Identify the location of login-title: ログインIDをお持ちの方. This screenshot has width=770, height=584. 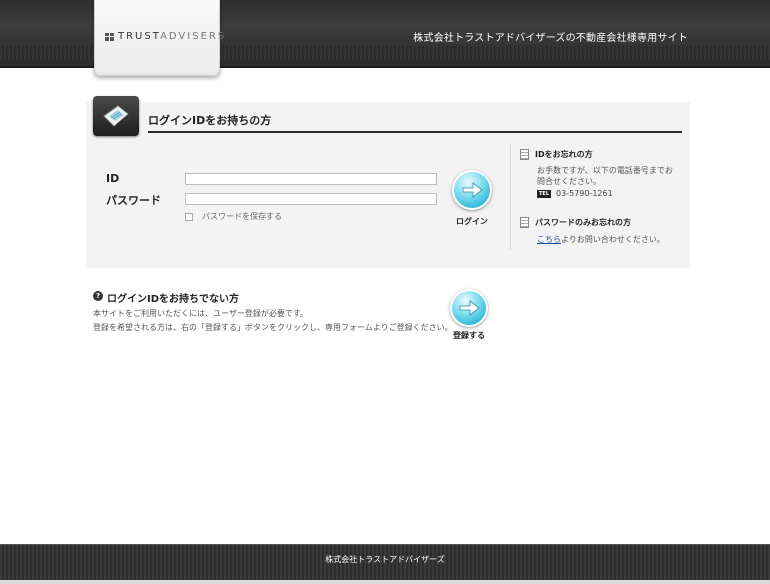
(210, 120).